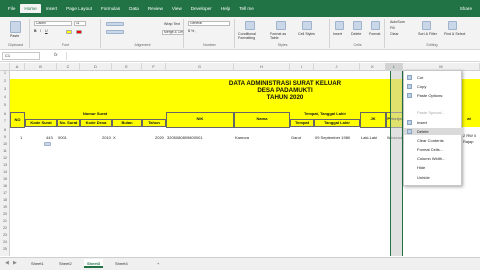 The image size is (480, 270). Describe the element at coordinates (154, 67) in the screenshot. I see `column-header-f: F` at that location.